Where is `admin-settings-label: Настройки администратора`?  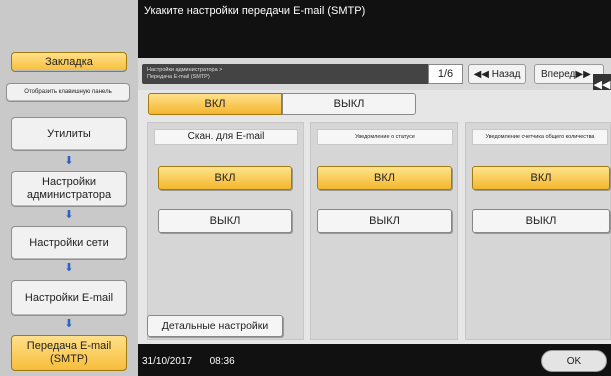 admin-settings-label: Настройки администратора is located at coordinates (69, 188).